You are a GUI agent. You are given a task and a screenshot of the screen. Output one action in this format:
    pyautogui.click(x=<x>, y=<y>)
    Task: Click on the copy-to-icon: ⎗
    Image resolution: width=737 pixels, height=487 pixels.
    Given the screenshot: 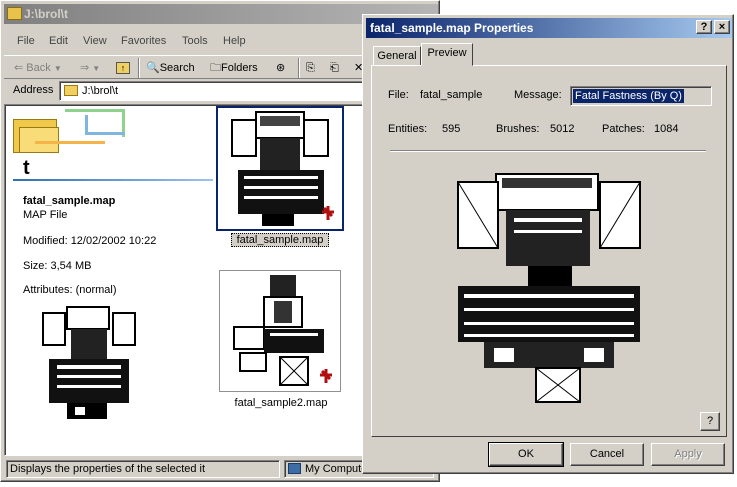 What is the action you would take?
    pyautogui.click(x=334, y=68)
    